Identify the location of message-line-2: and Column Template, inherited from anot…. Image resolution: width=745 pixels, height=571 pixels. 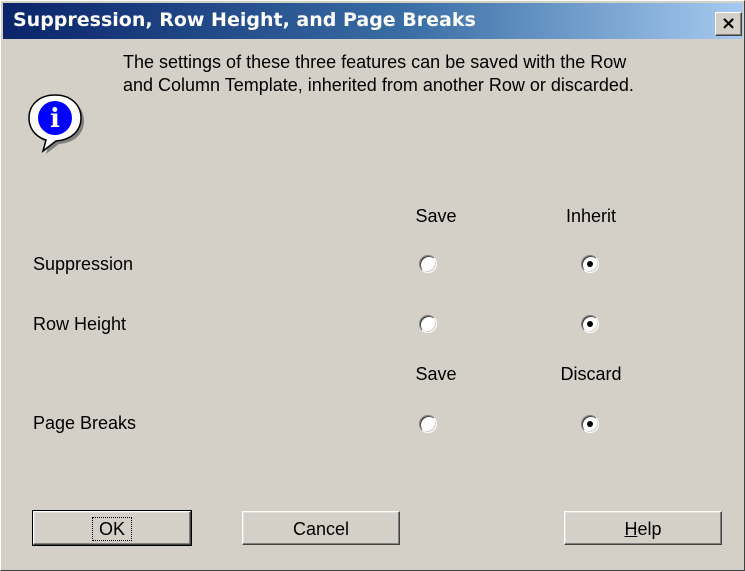
(378, 85).